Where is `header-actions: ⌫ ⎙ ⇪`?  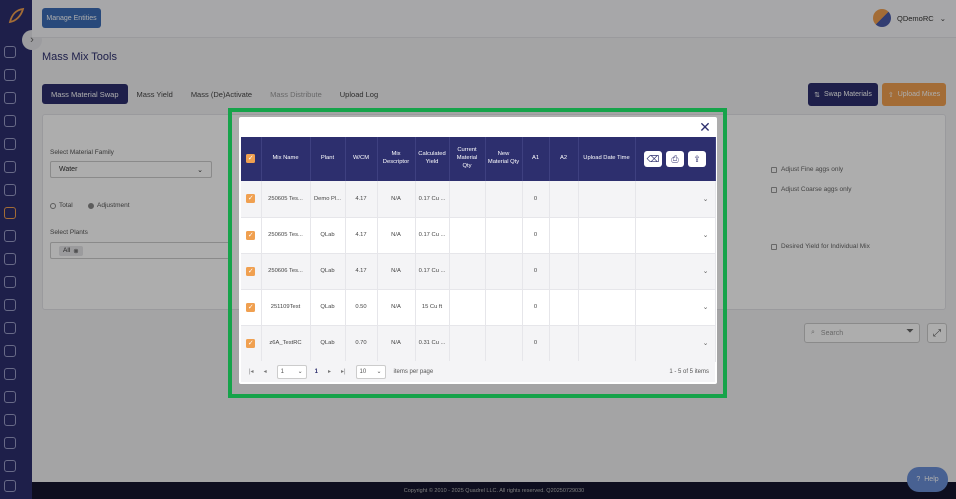
header-actions: ⌫ ⎙ ⇪ is located at coordinates (675, 159).